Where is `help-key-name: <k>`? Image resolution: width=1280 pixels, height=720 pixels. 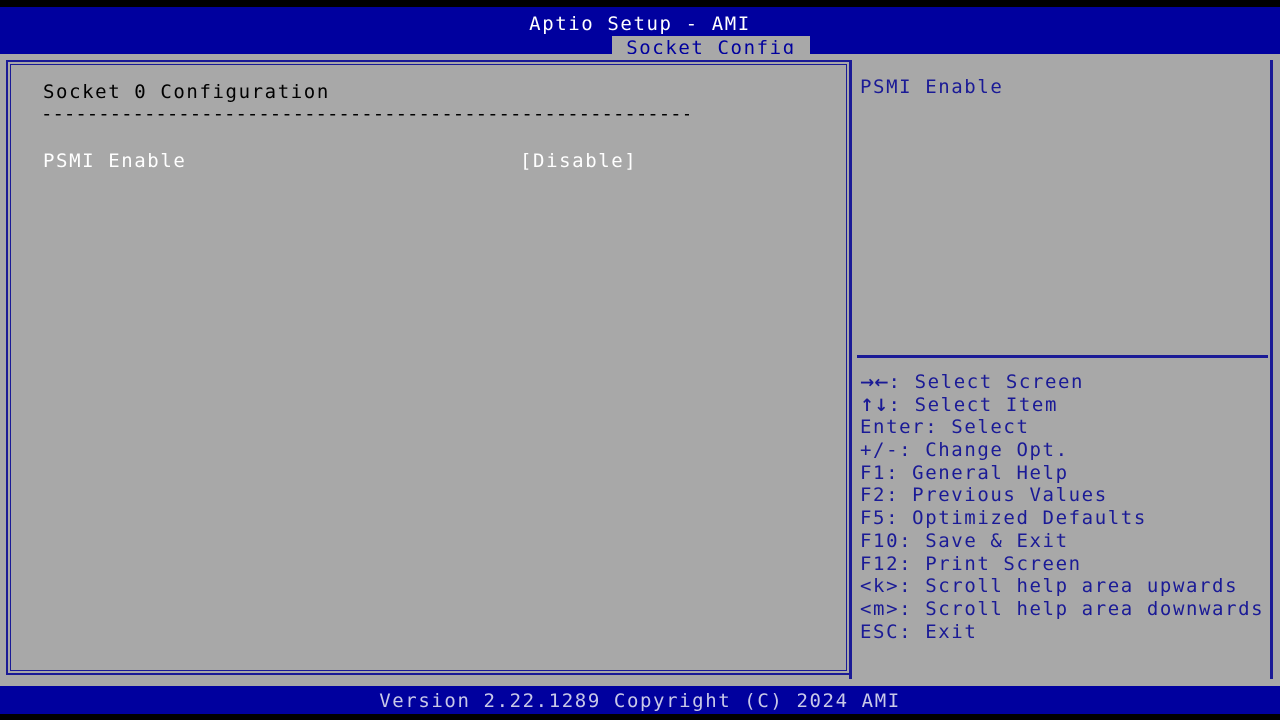
help-key-name: <k> is located at coordinates (880, 586).